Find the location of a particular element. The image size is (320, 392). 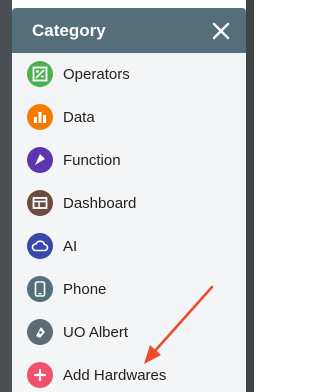

category-item-label: Phone is located at coordinates (85, 289).